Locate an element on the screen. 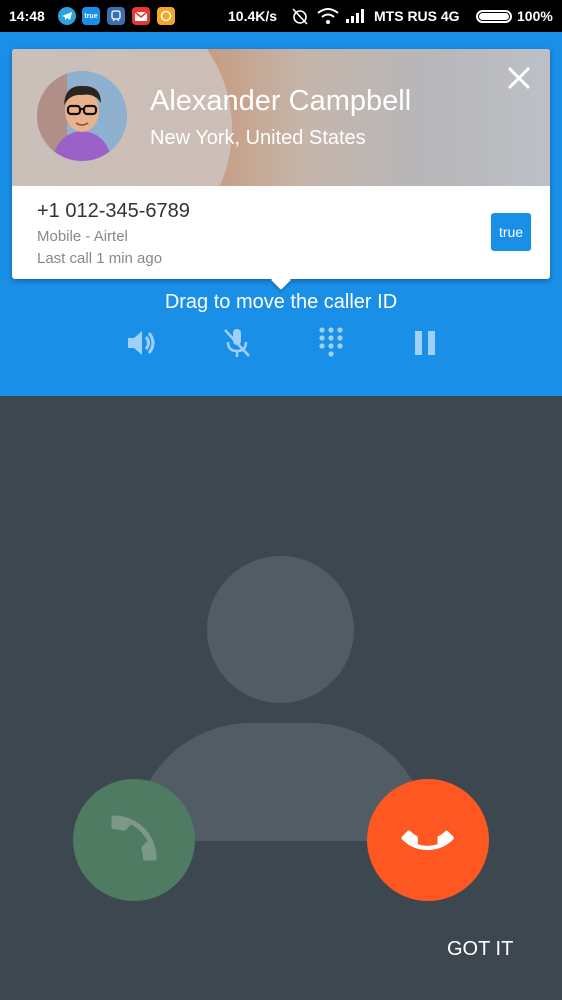 The image size is (562, 1000). wifi-icon is located at coordinates (328, 17).